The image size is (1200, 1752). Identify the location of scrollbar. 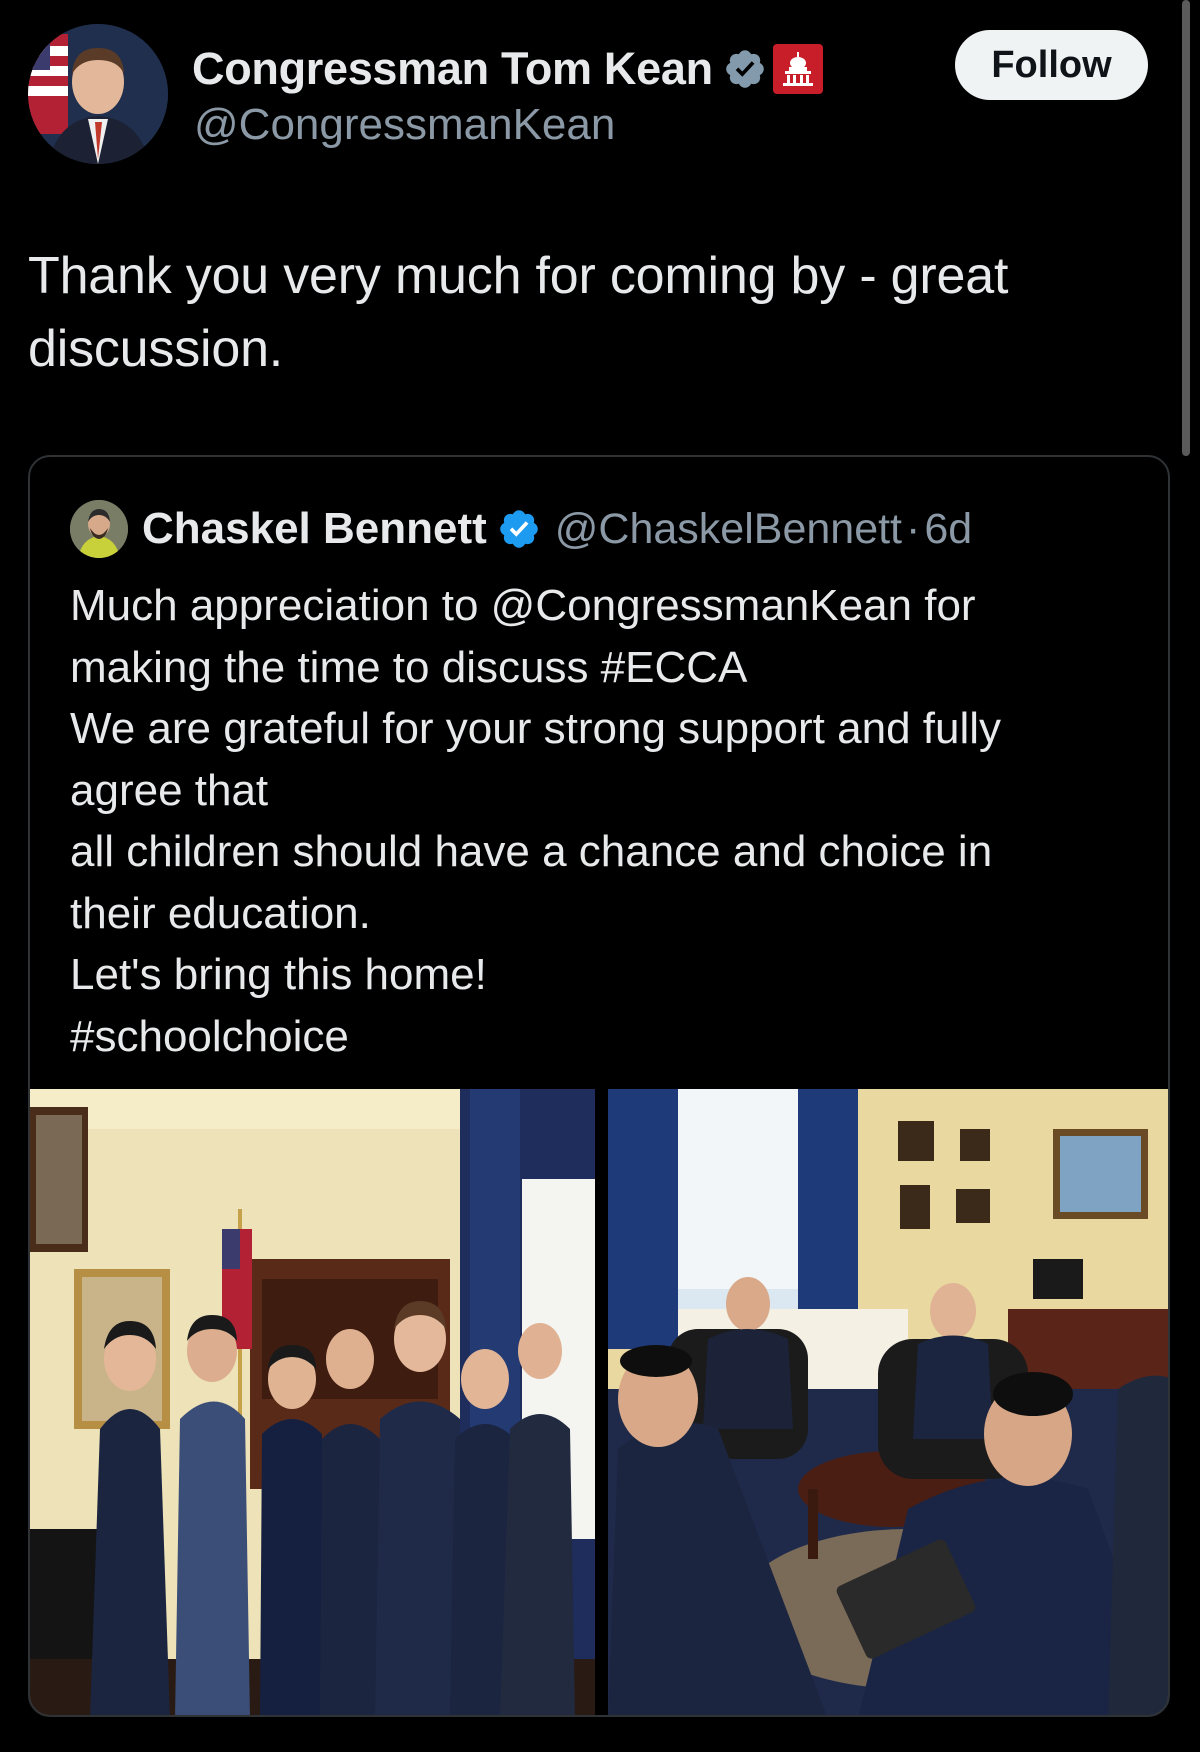
(1186, 228).